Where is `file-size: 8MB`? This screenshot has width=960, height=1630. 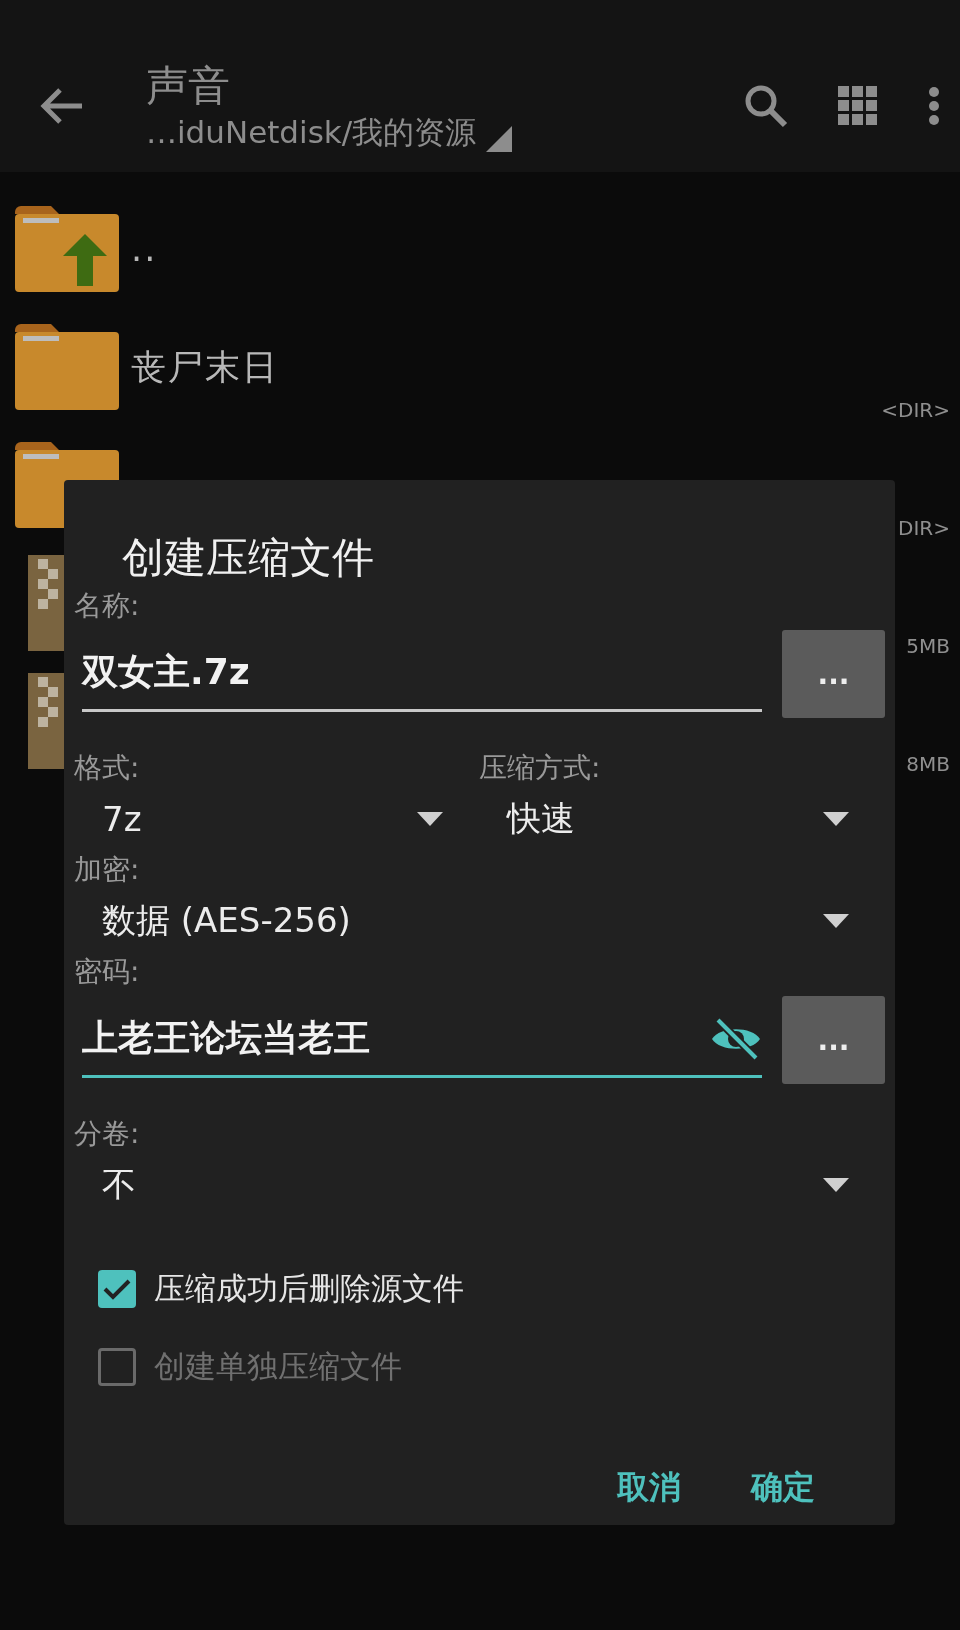
file-size: 8MB is located at coordinates (928, 764).